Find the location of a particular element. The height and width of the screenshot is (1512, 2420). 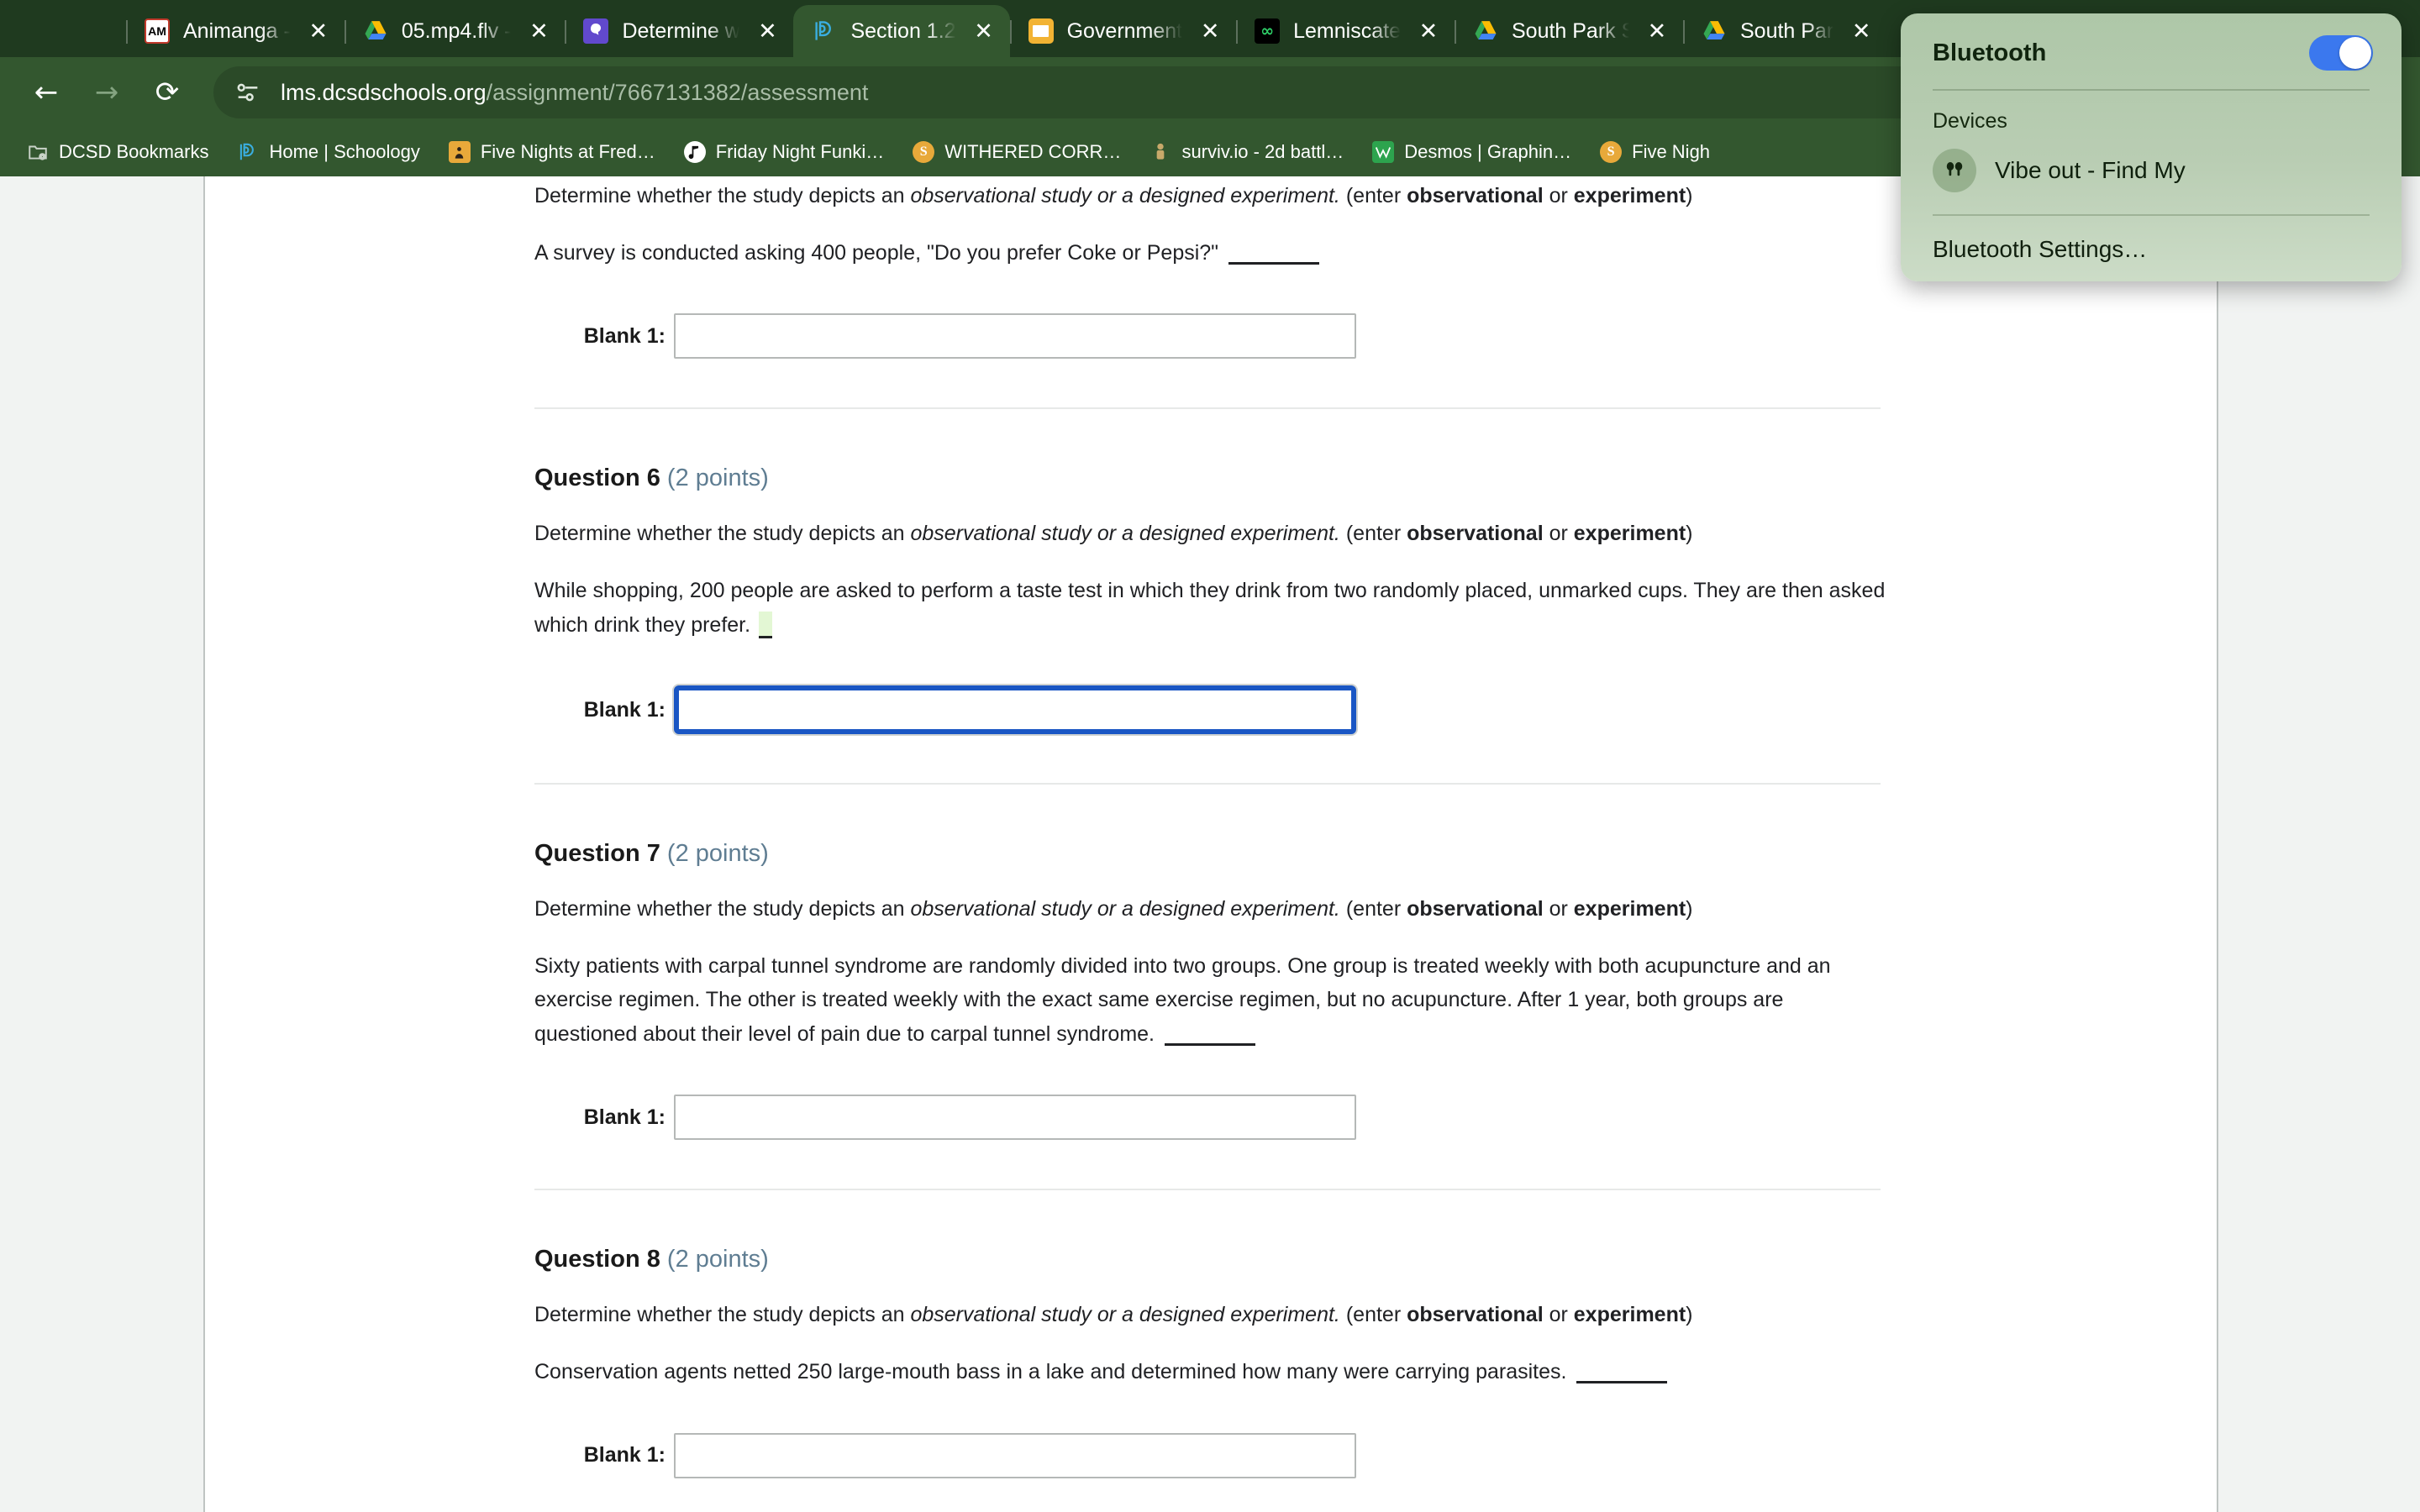

bluetooth-header: Bluetooth is located at coordinates (2151, 51).